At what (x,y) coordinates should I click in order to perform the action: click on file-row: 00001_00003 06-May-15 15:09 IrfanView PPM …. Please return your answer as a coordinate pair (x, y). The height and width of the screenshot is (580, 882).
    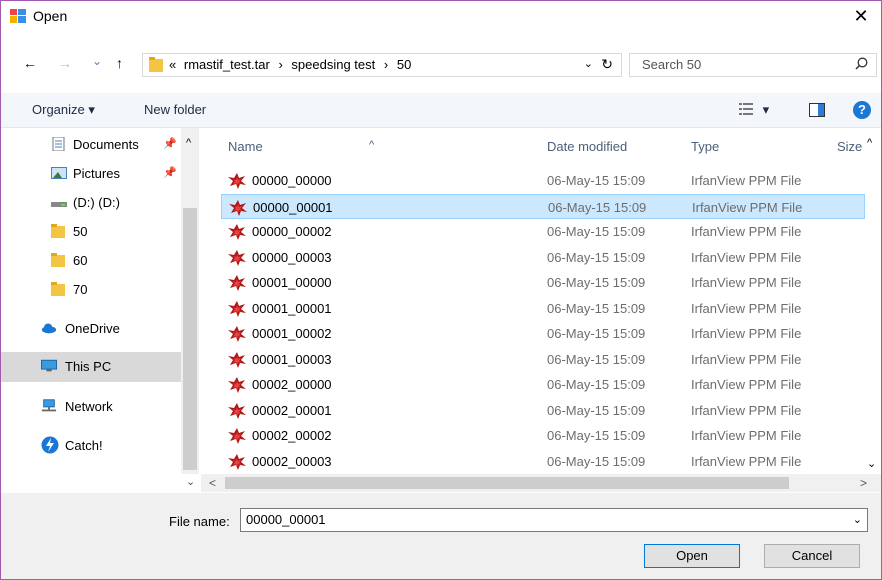
    Looking at the image, I should click on (543, 359).